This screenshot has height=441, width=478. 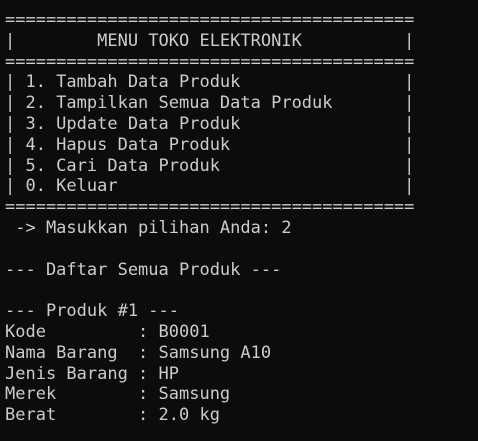 I want to click on input-prompt: -> Masukkan pilihan Anda: 2, so click(x=148, y=227).